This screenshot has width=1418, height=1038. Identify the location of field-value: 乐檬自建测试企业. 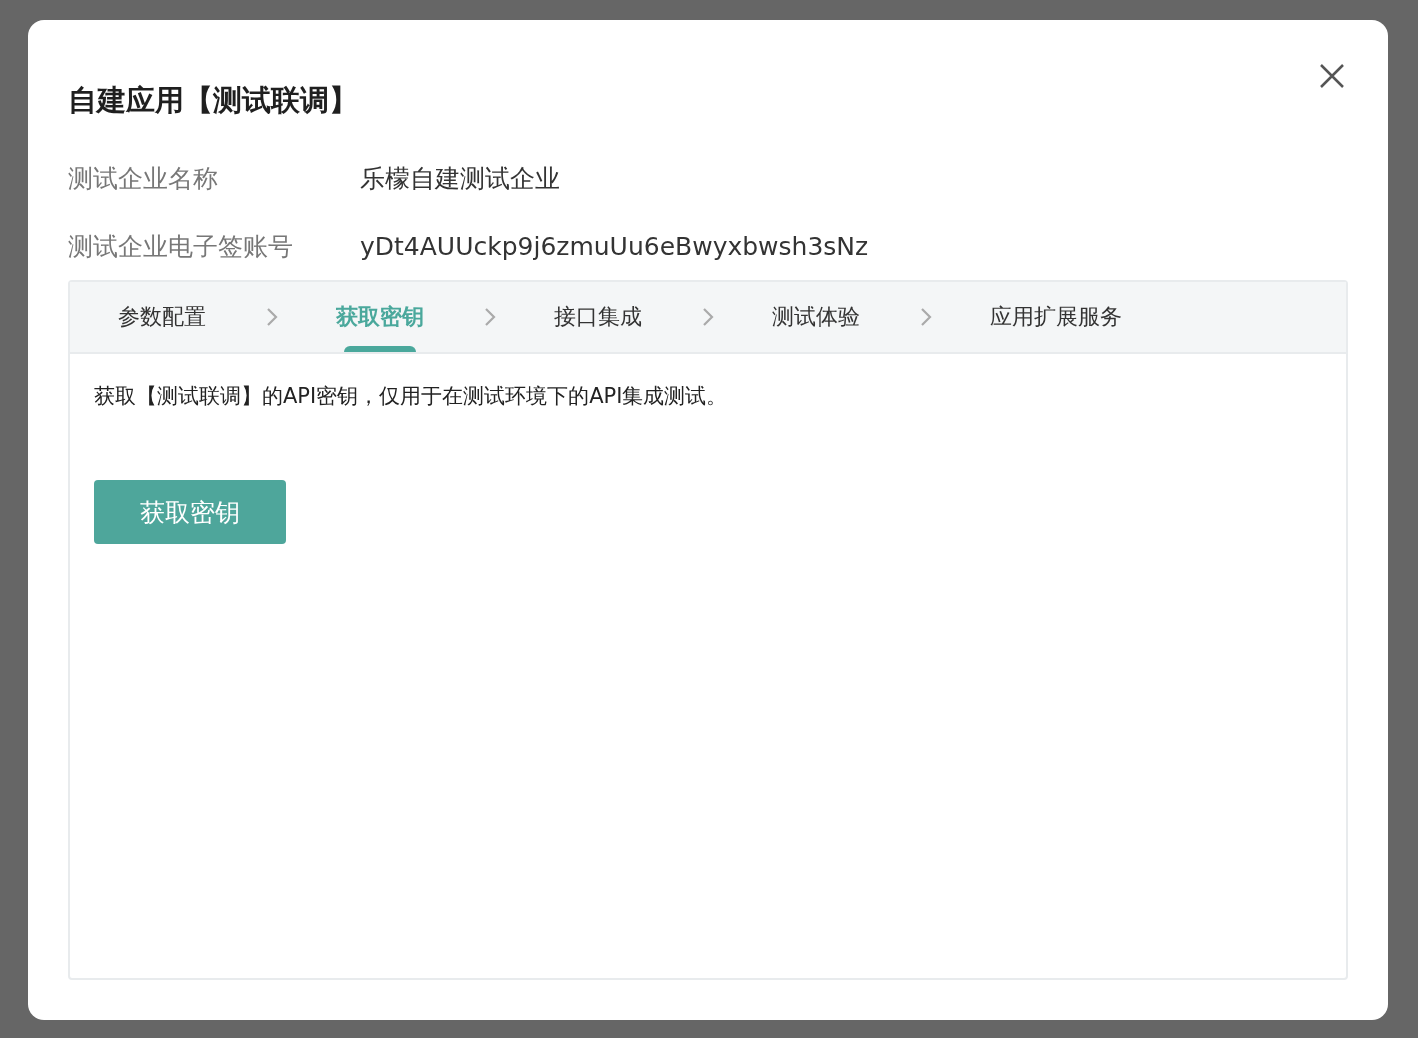
(460, 178).